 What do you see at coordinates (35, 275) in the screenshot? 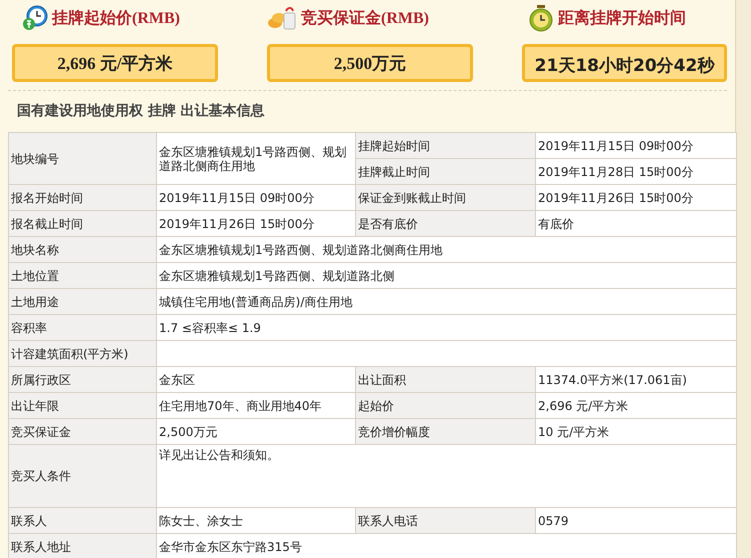
I see `field-label: 土地位置` at bounding box center [35, 275].